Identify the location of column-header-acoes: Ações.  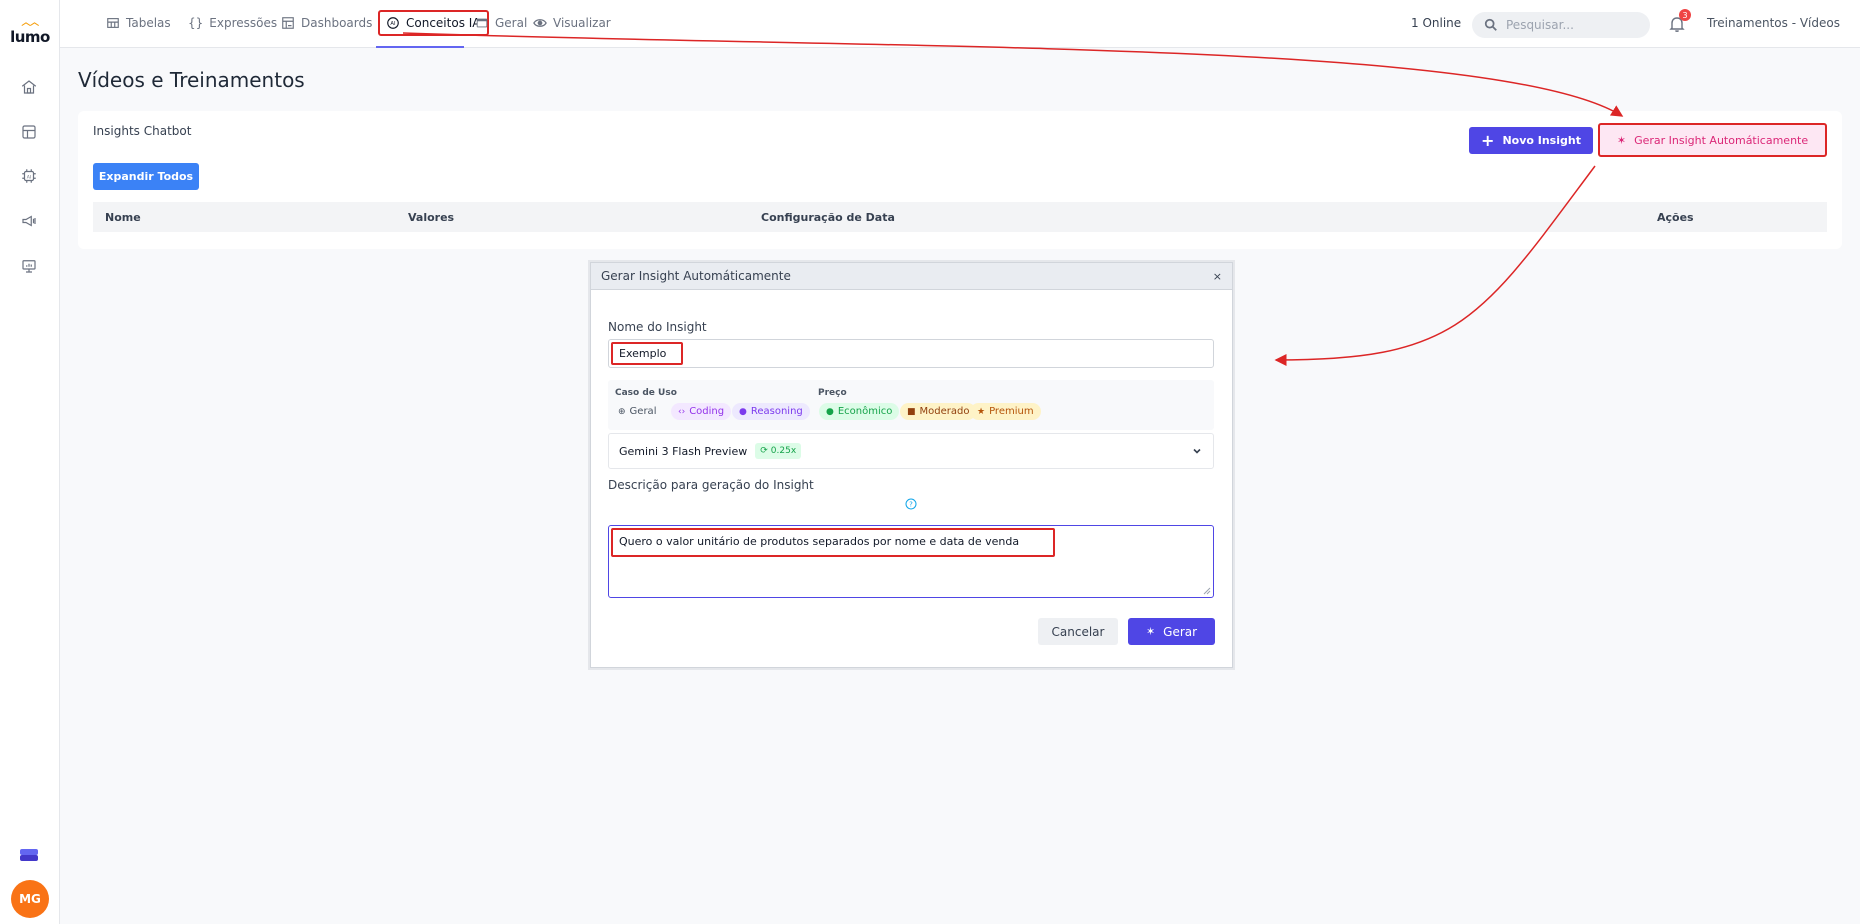
(1675, 217).